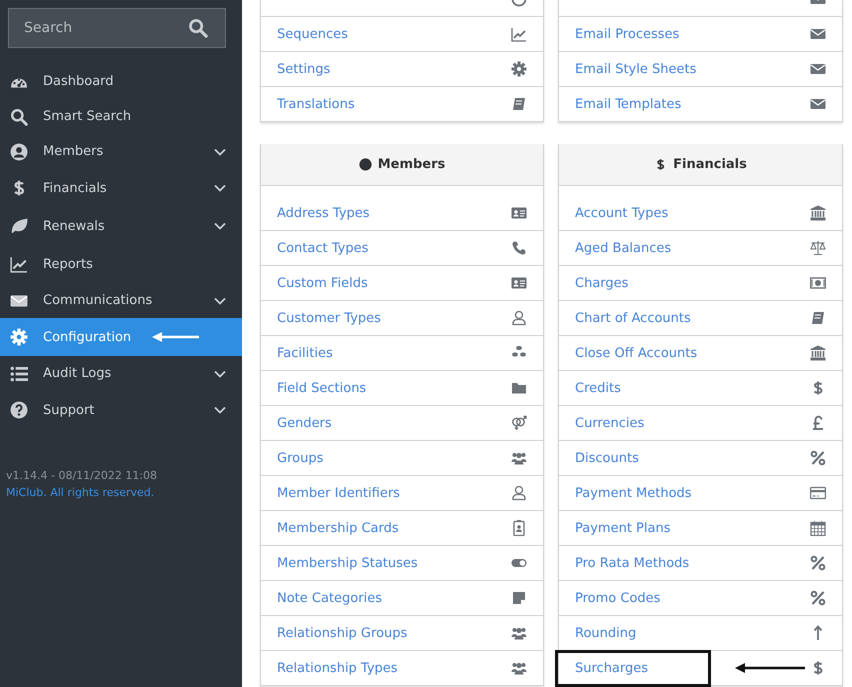 This screenshot has width=852, height=687. I want to click on pound-icon, so click(818, 423).